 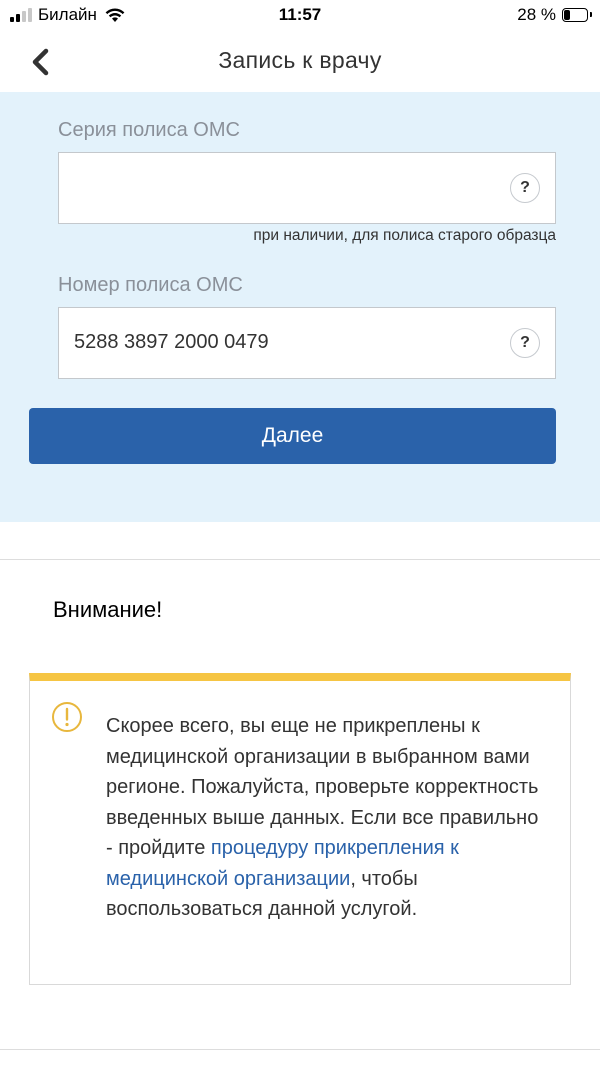 I want to click on page-title: Запись к врачу, so click(x=300, y=60).